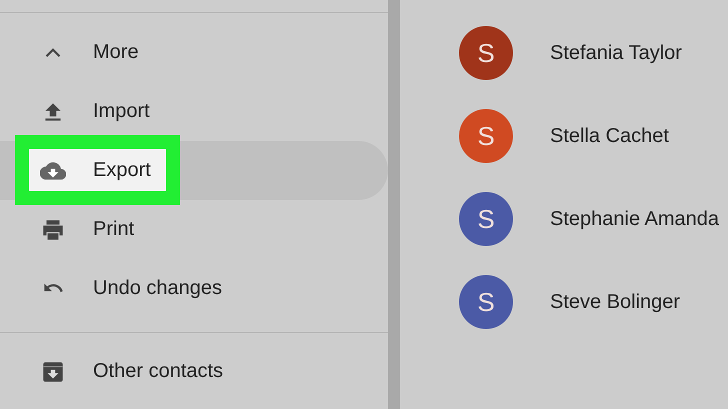  I want to click on menu-item: Undo changes, so click(194, 288).